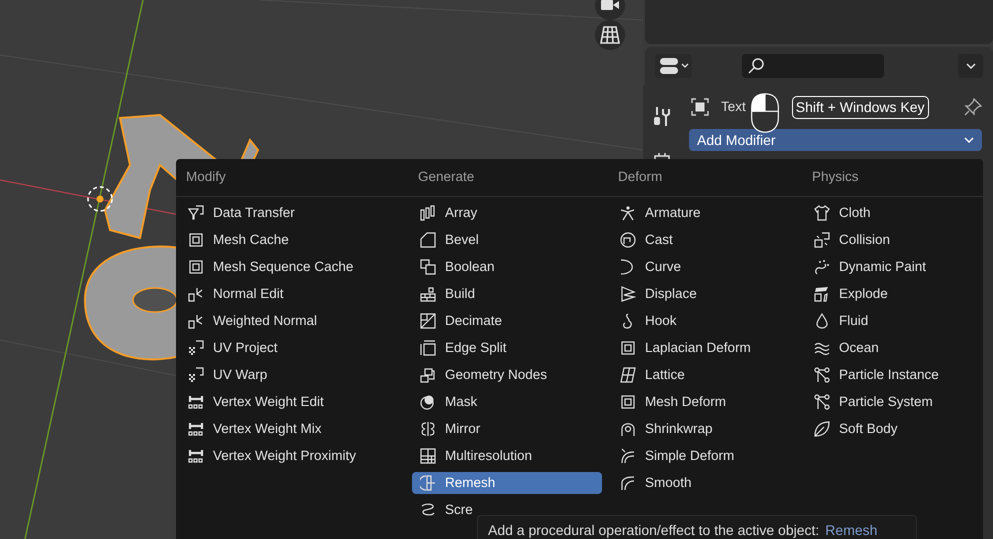  What do you see at coordinates (654, 530) in the screenshot?
I see `tooltip-text: Add a procedural operation/effect to the active object:` at bounding box center [654, 530].